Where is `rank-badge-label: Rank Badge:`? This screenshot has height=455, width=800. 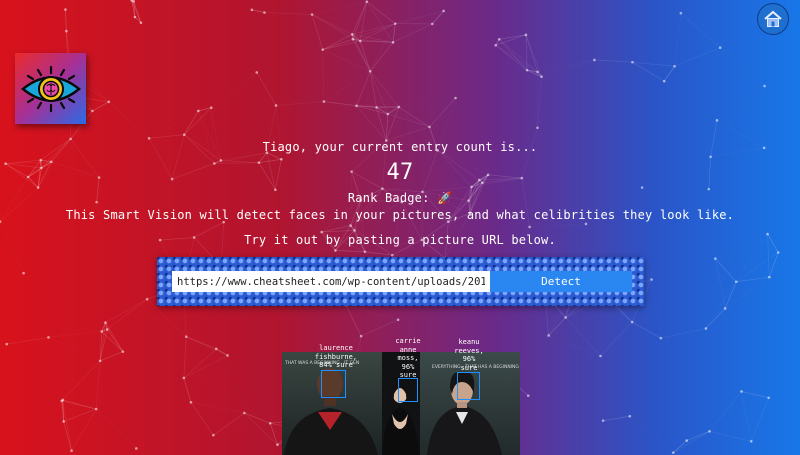 rank-badge-label: Rank Badge: is located at coordinates (388, 198).